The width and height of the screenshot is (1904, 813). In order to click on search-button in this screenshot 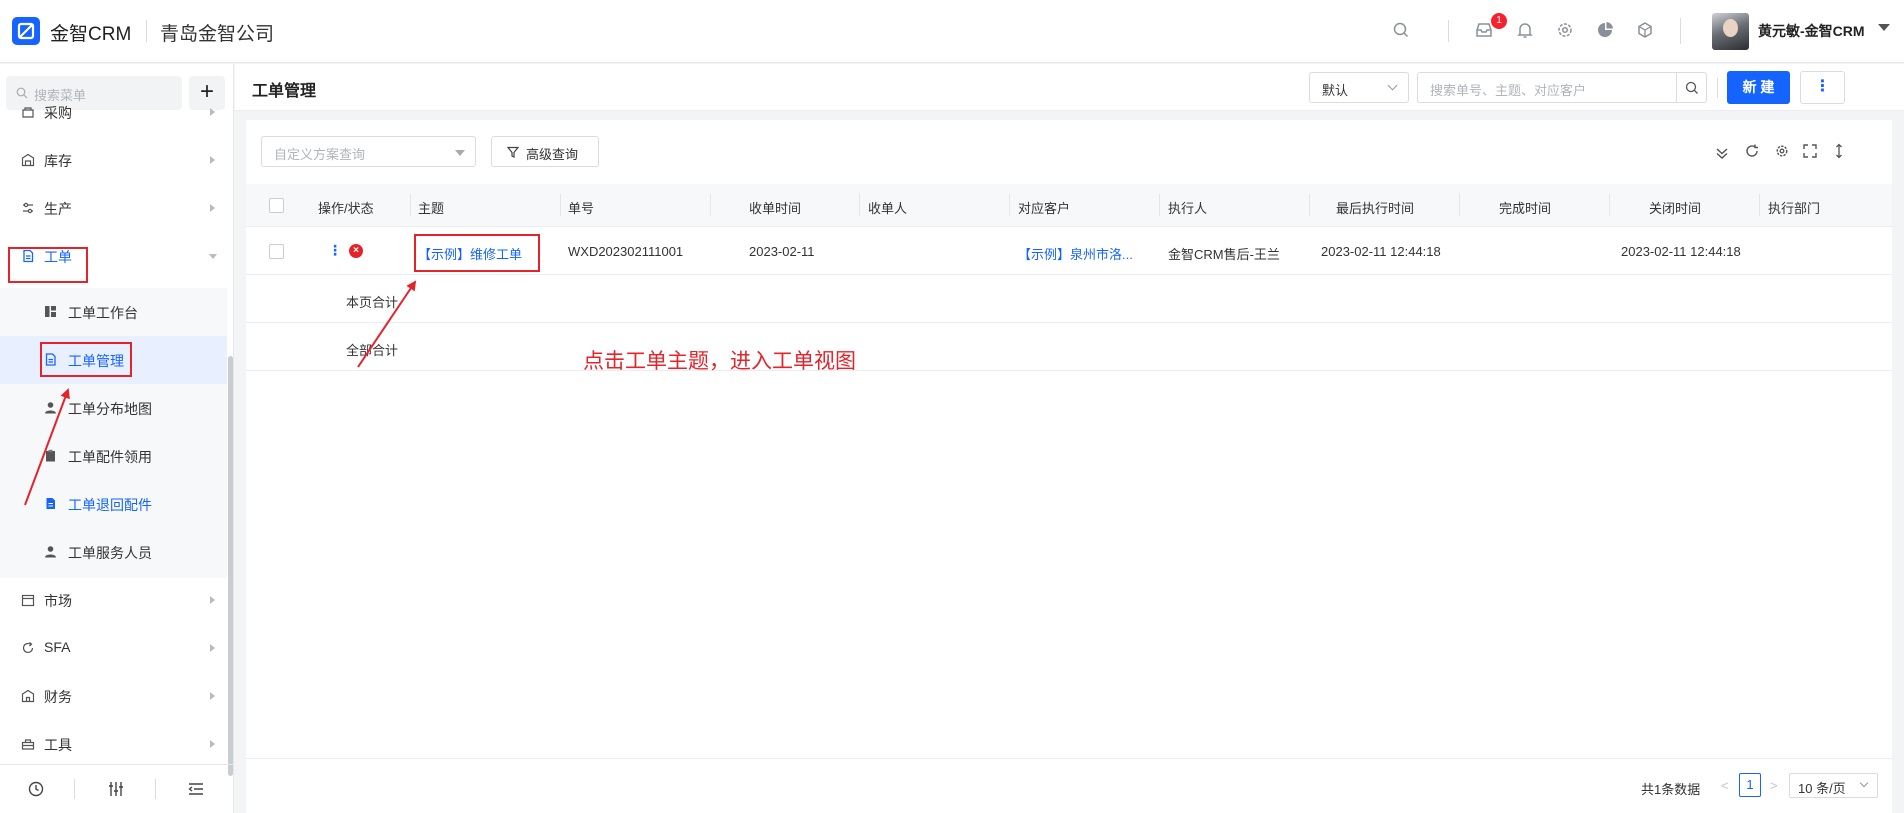, I will do `click(1691, 87)`.